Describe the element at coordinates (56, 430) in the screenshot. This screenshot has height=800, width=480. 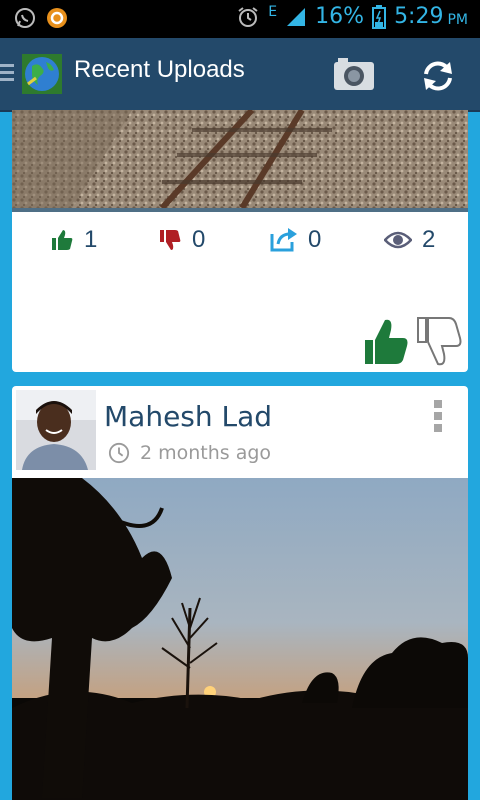
I see `avatar` at that location.